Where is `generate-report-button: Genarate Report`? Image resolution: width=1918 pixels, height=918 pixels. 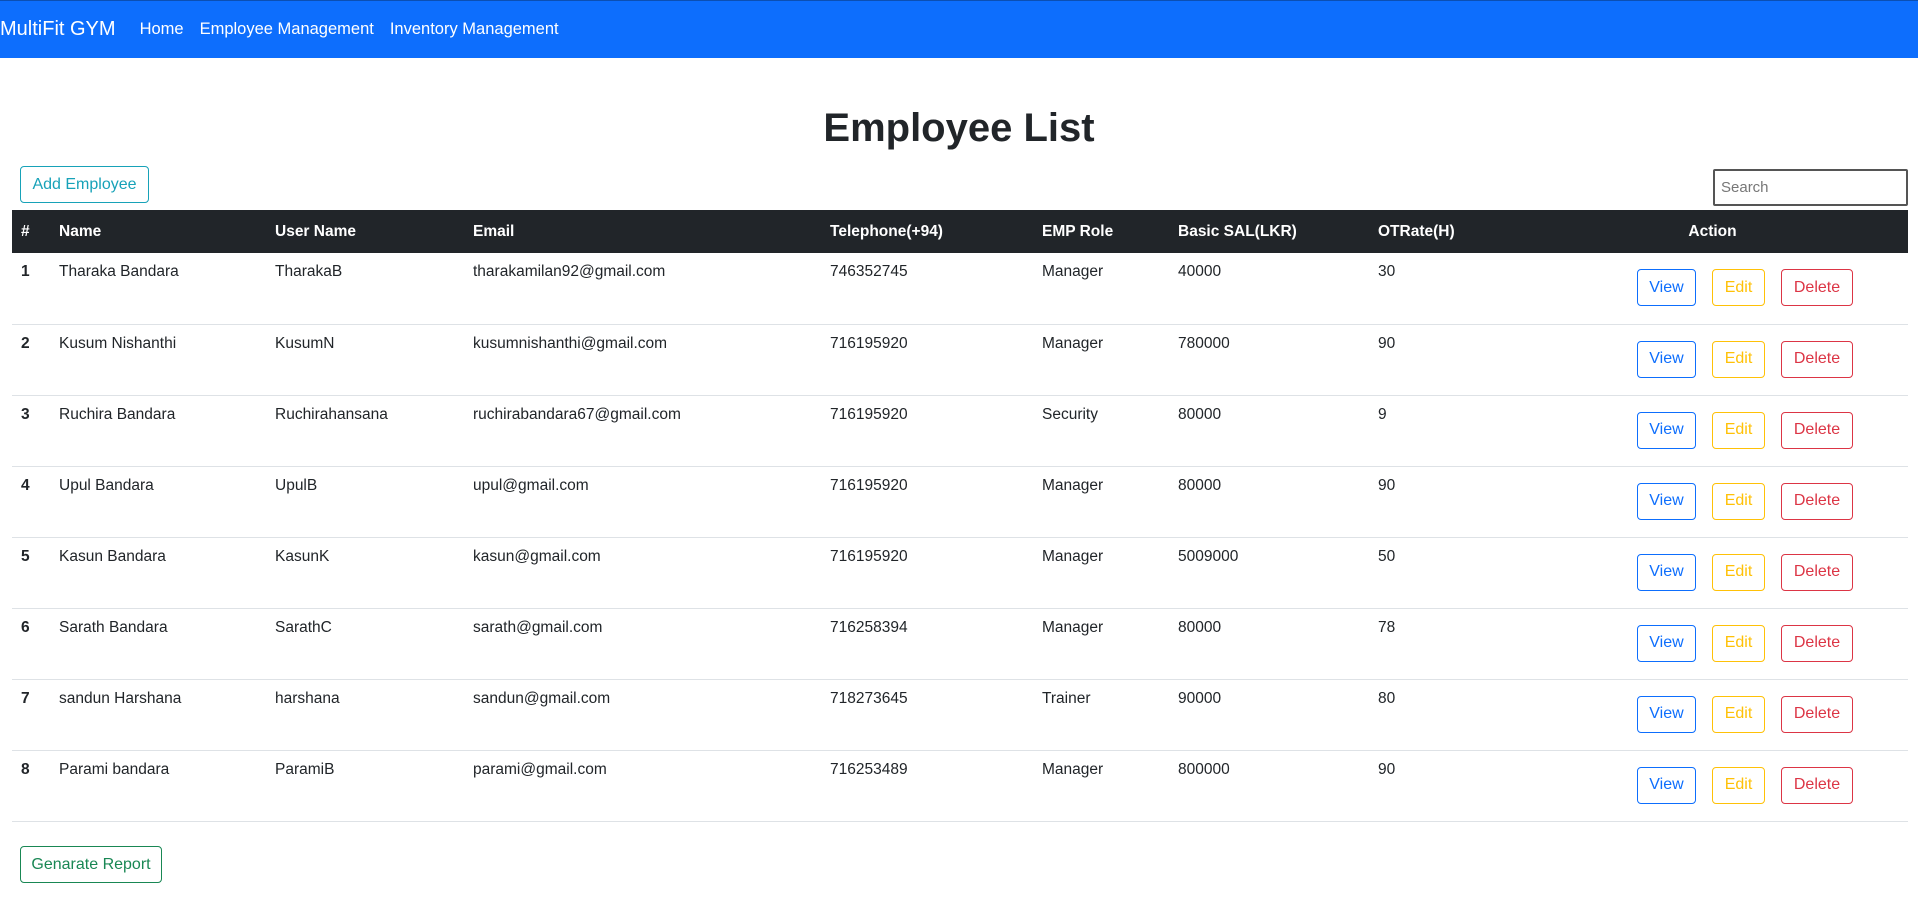
generate-report-button: Genarate Report is located at coordinates (91, 864).